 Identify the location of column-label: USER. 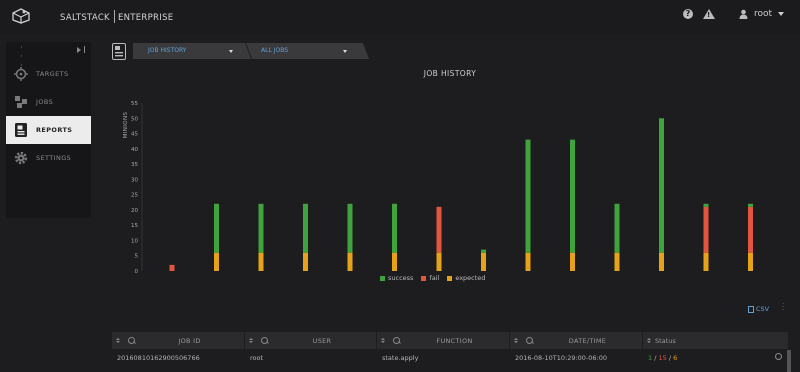
(322, 340).